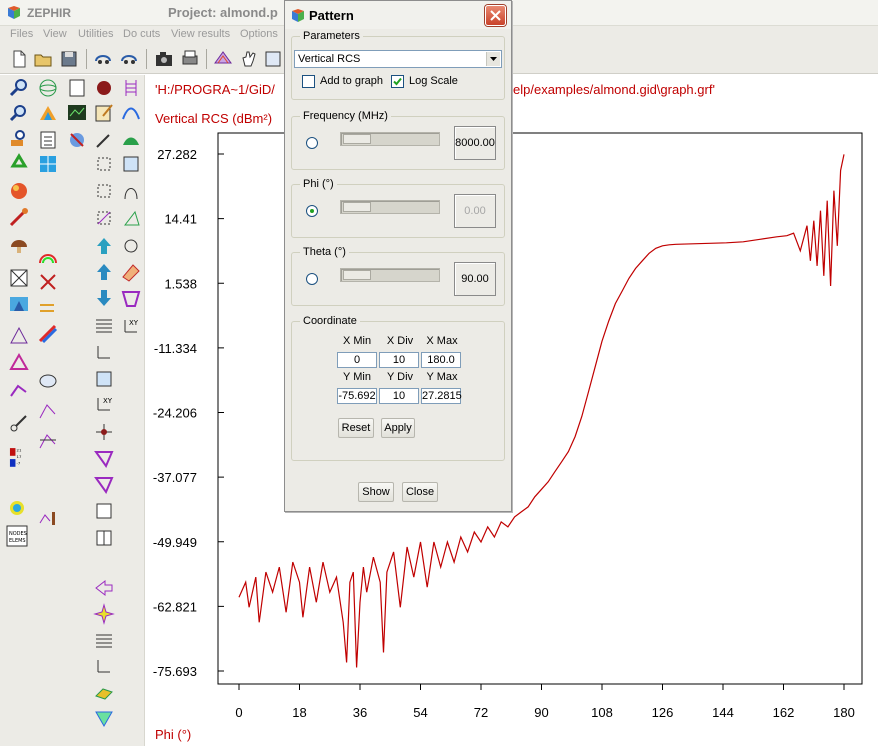 This screenshot has width=878, height=746. Describe the element at coordinates (19, 138) in the screenshot. I see `zoom-out-icon` at that location.